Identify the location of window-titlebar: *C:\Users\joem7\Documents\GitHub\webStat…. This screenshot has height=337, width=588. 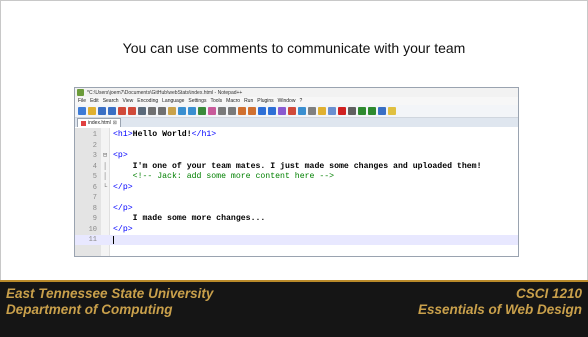
(296, 92).